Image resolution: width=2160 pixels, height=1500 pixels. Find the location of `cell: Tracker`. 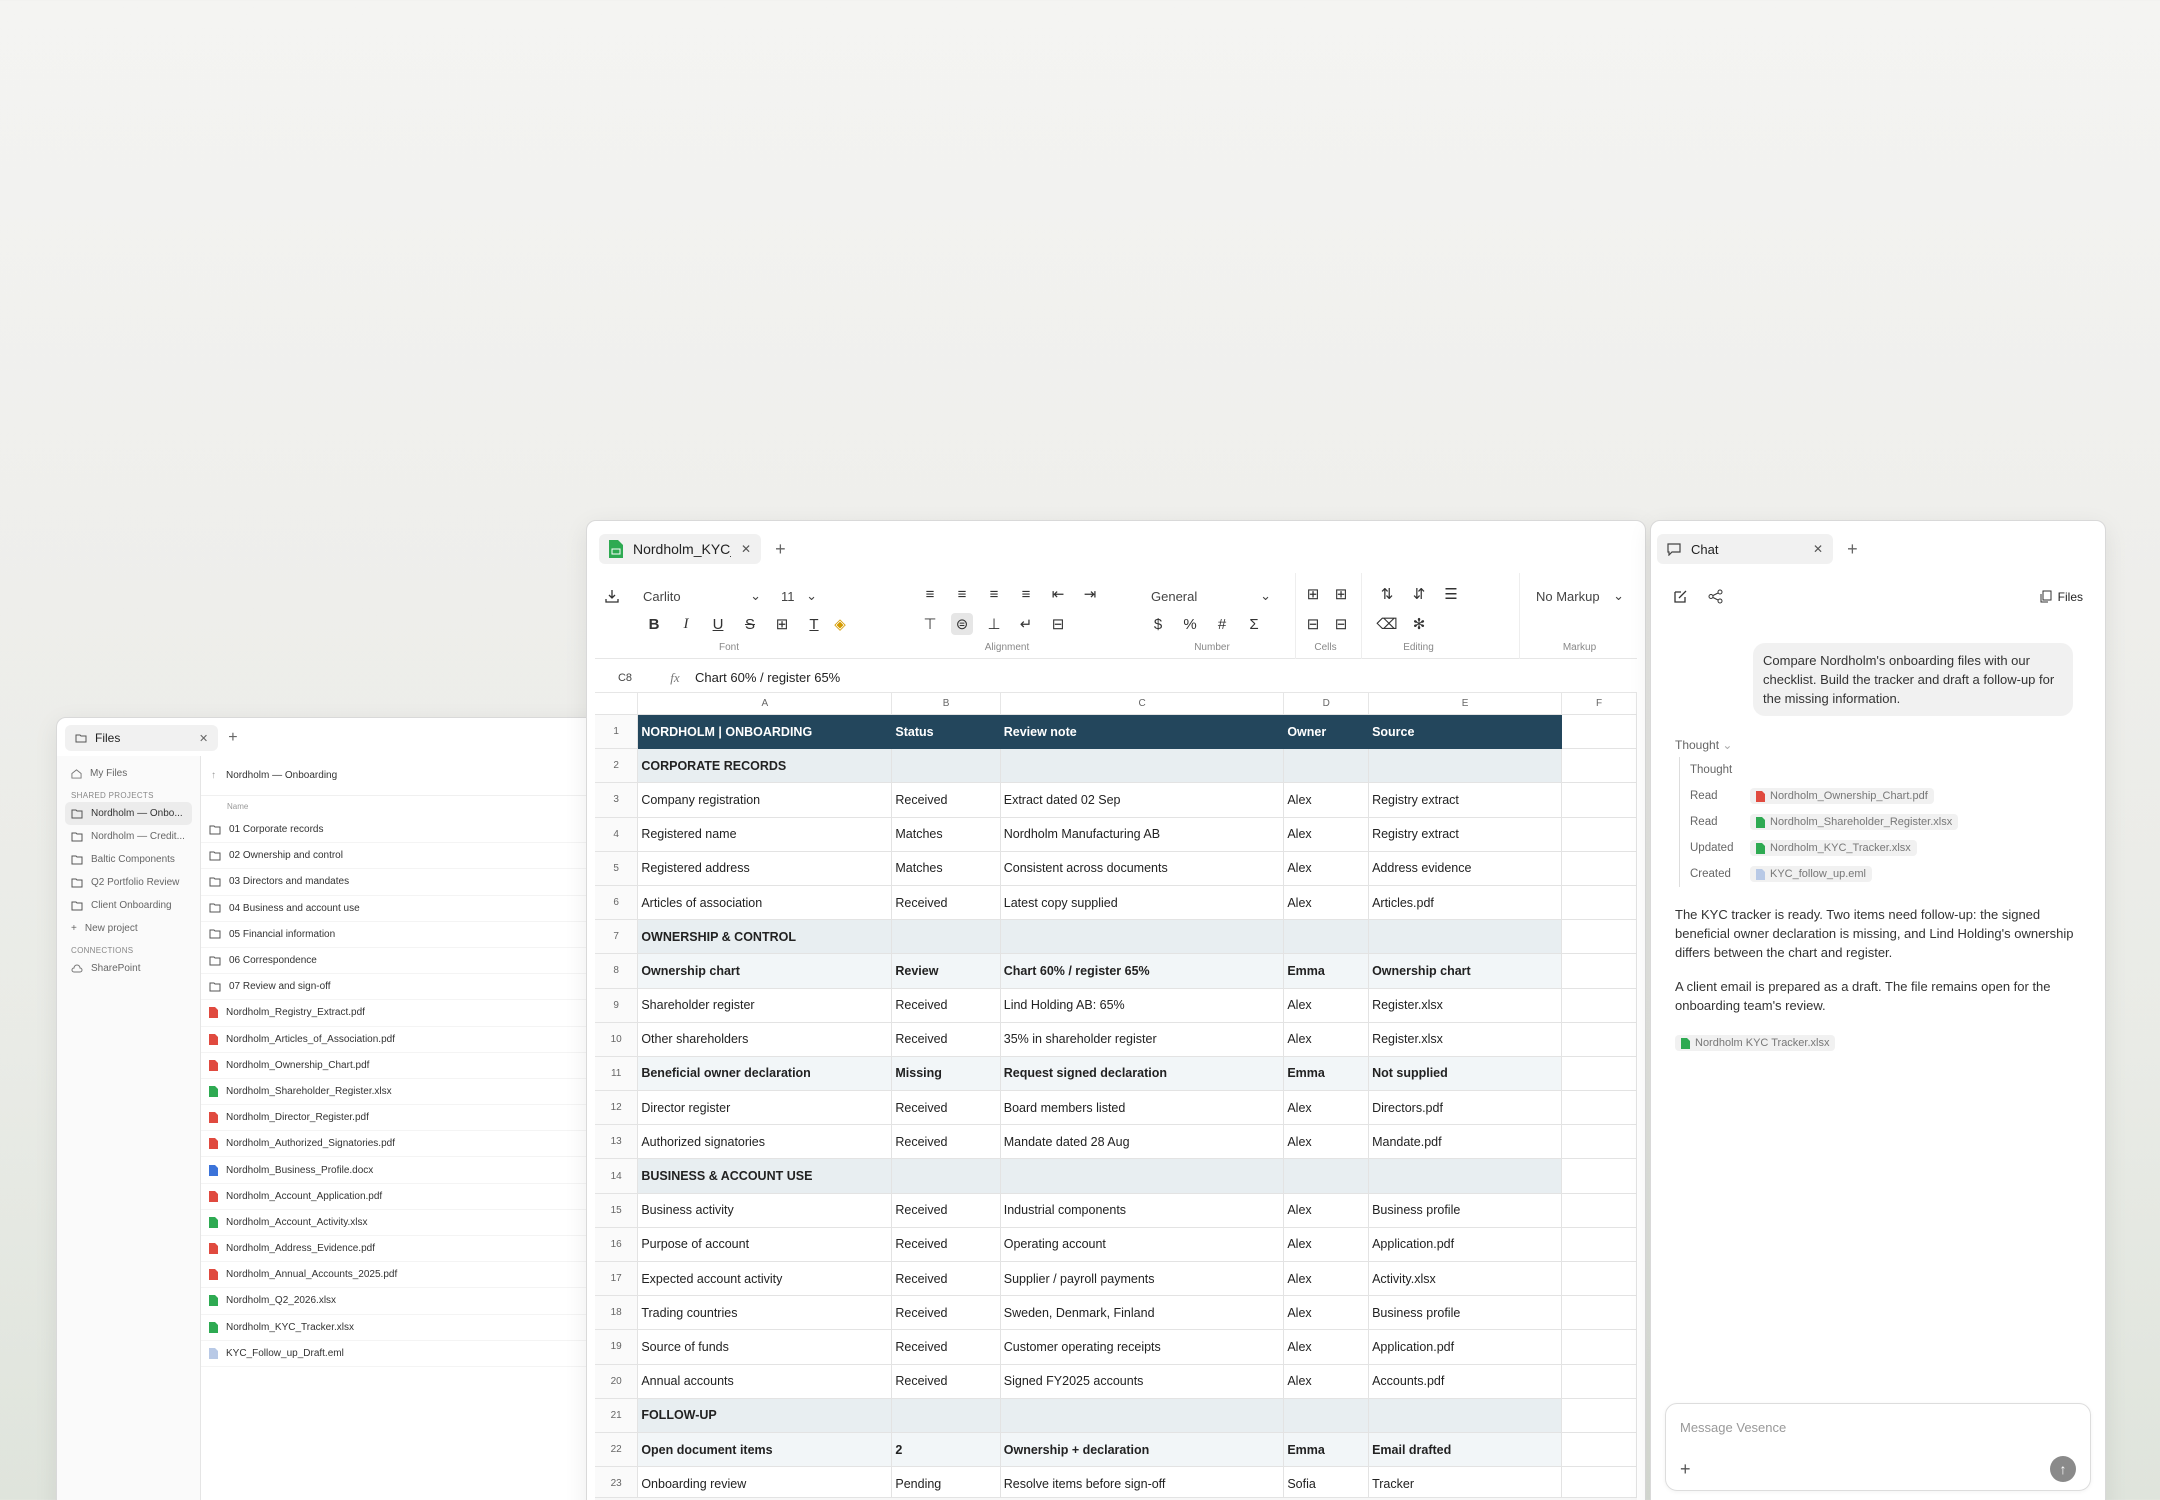

cell: Tracker is located at coordinates (1466, 1483).